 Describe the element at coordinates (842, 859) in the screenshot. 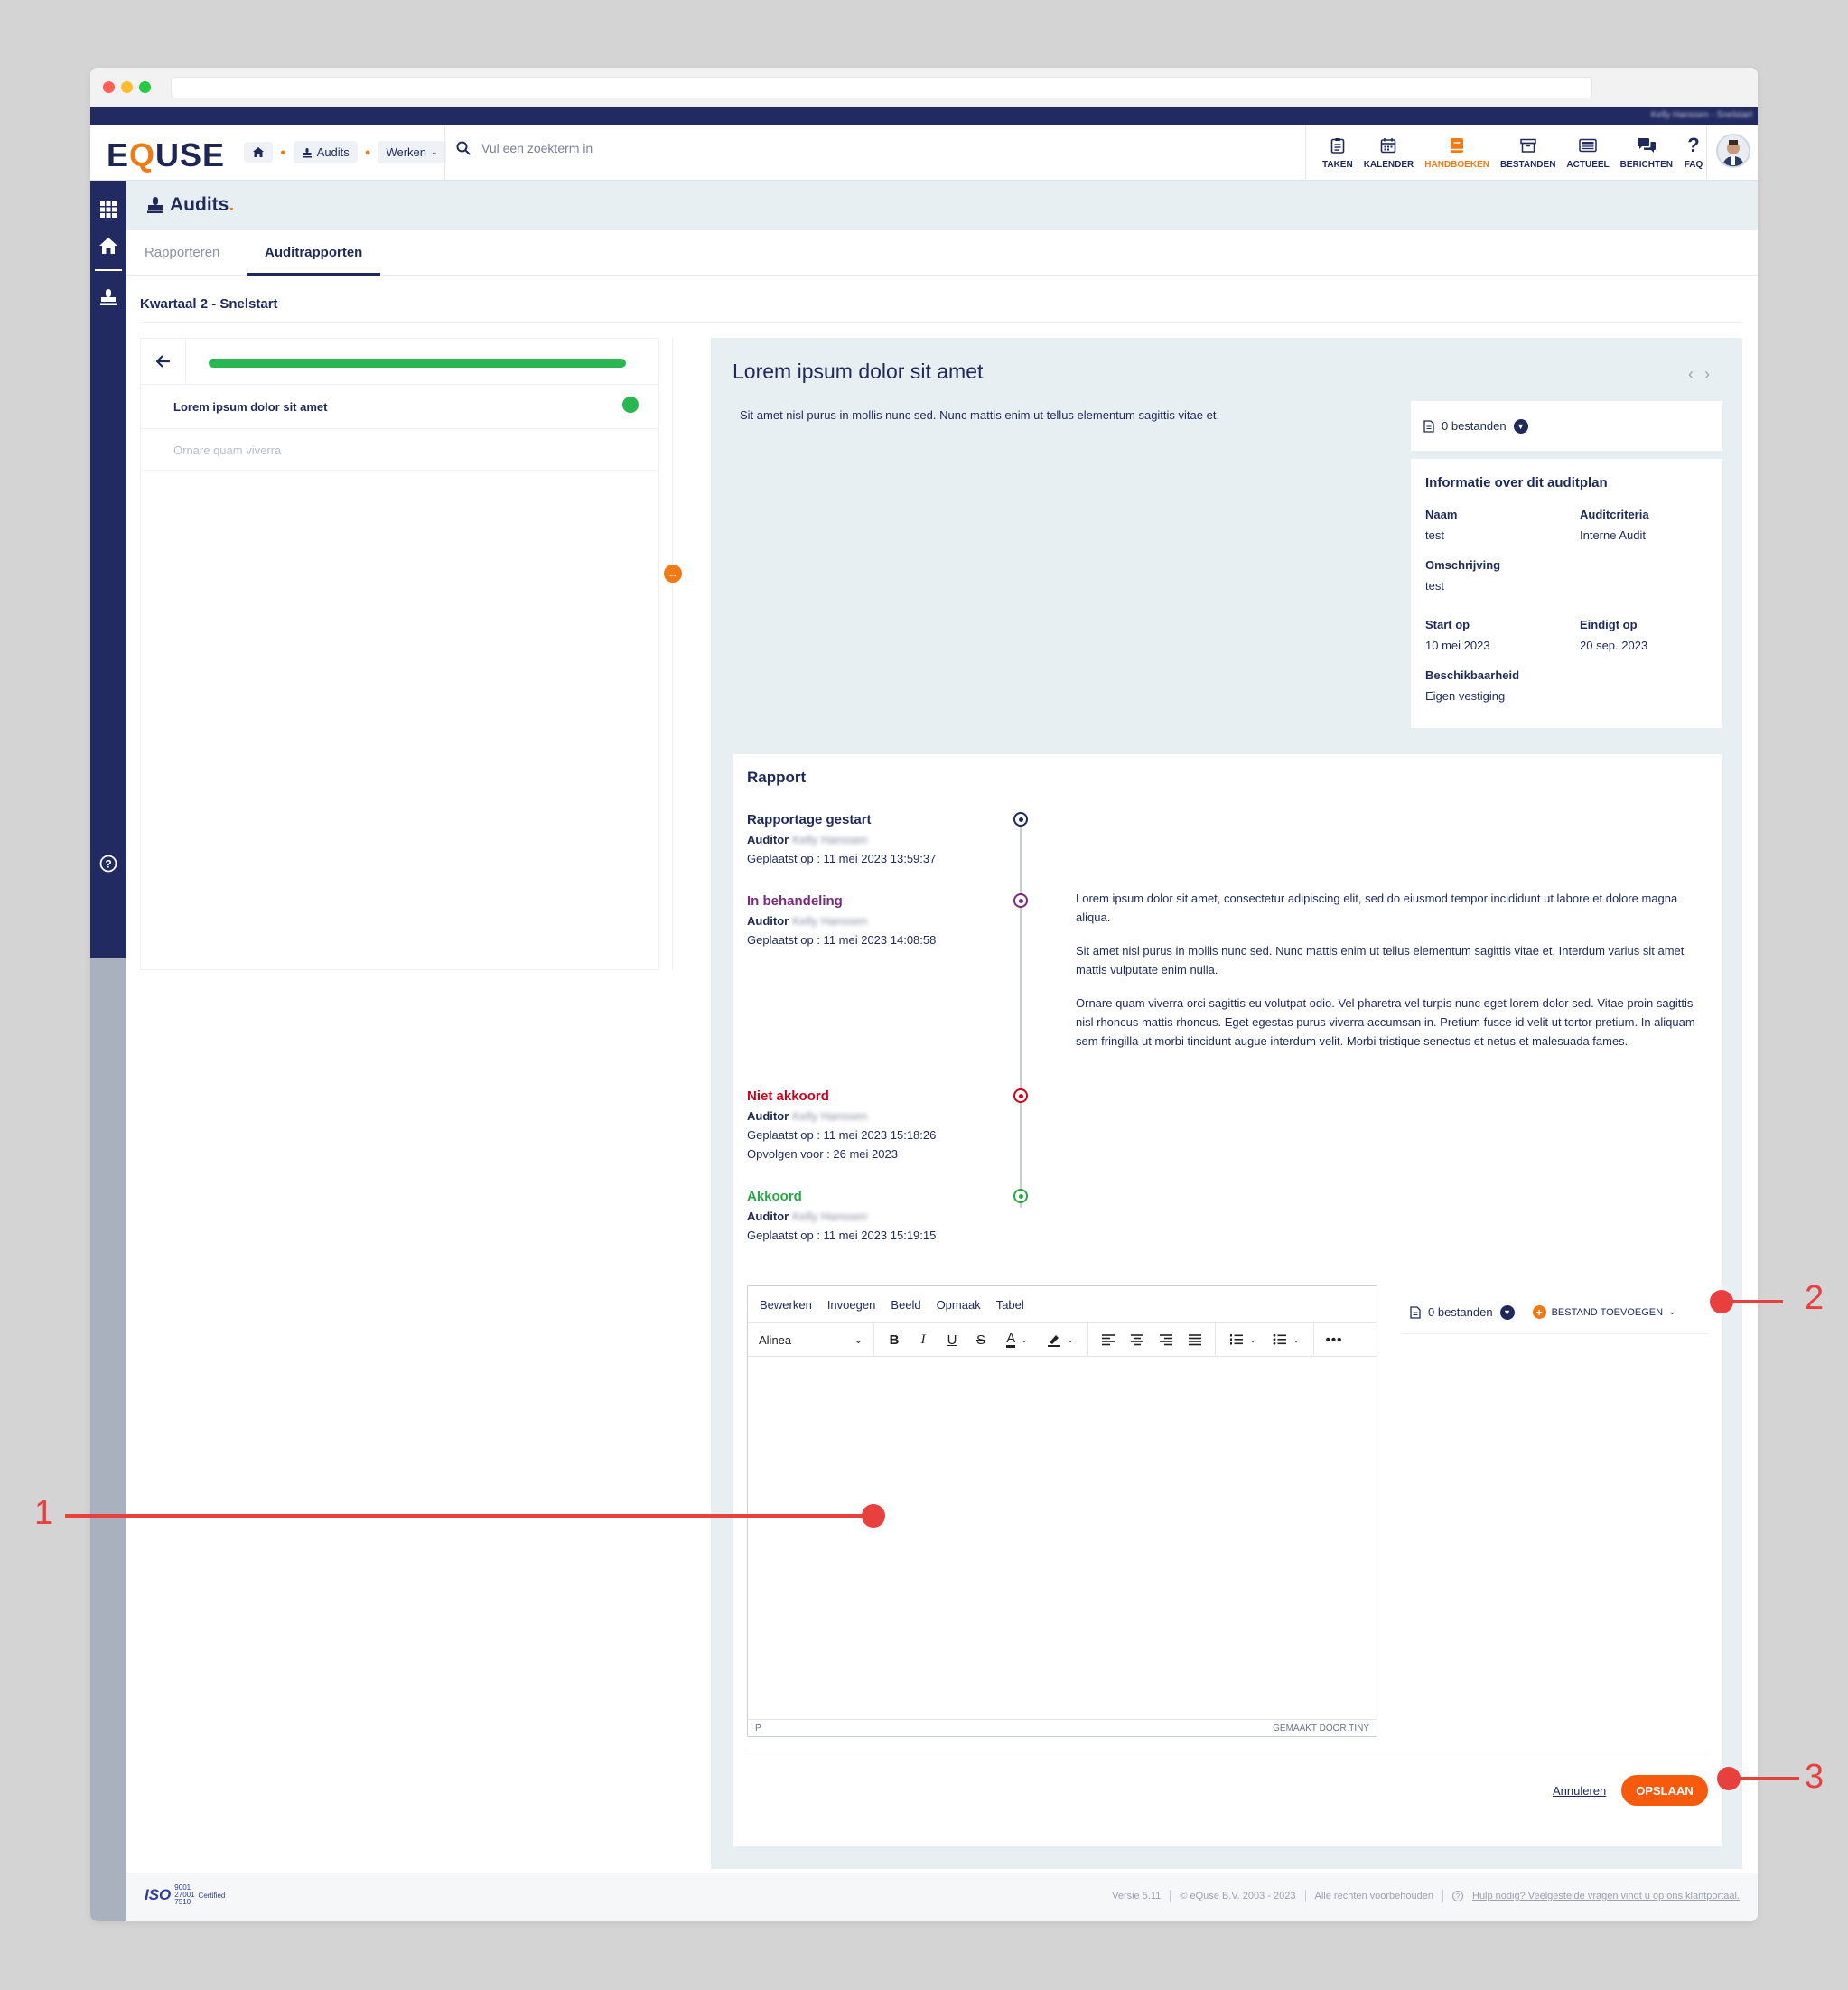

I see `event-placed: Geplaatst op : 11 mei 2023 13:59:37` at that location.